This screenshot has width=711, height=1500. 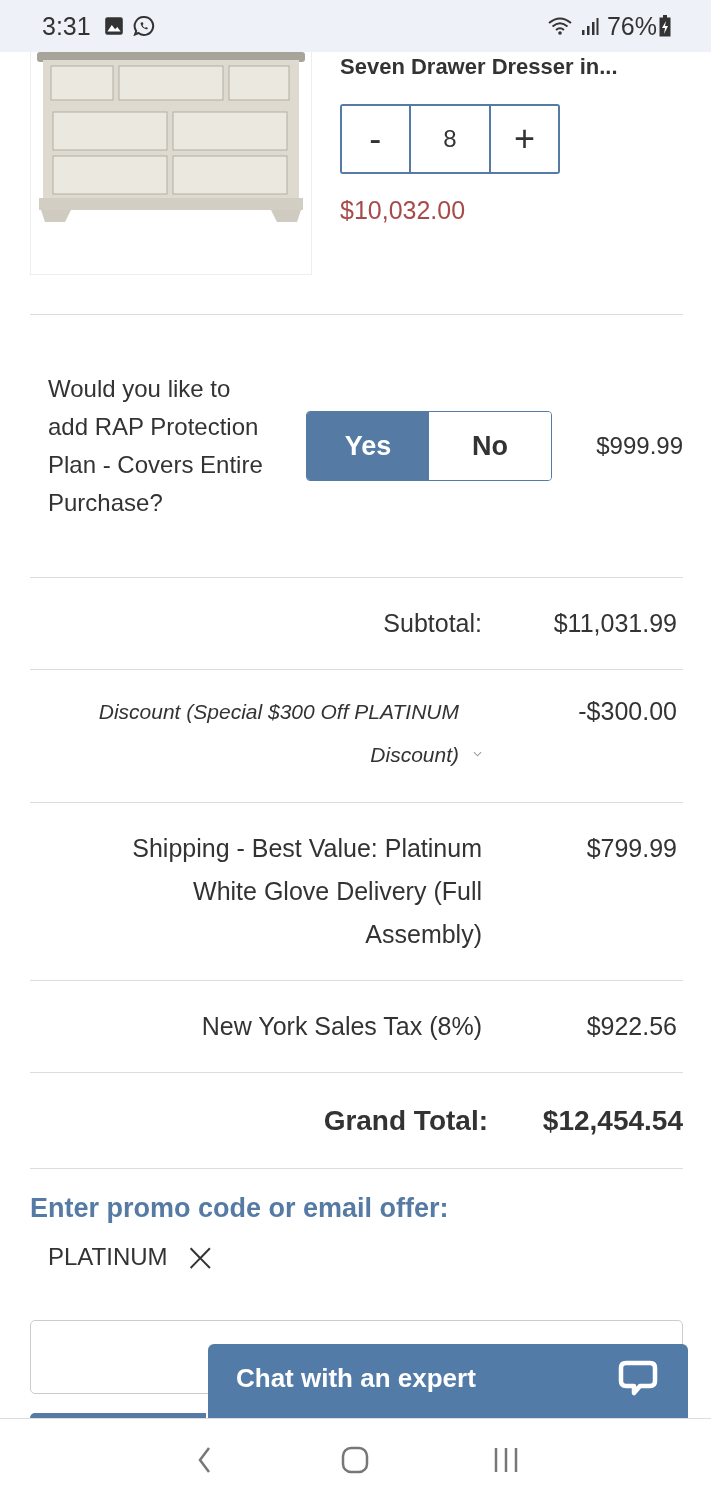 What do you see at coordinates (628, 711) in the screenshot?
I see `summary-value: -$300.00` at bounding box center [628, 711].